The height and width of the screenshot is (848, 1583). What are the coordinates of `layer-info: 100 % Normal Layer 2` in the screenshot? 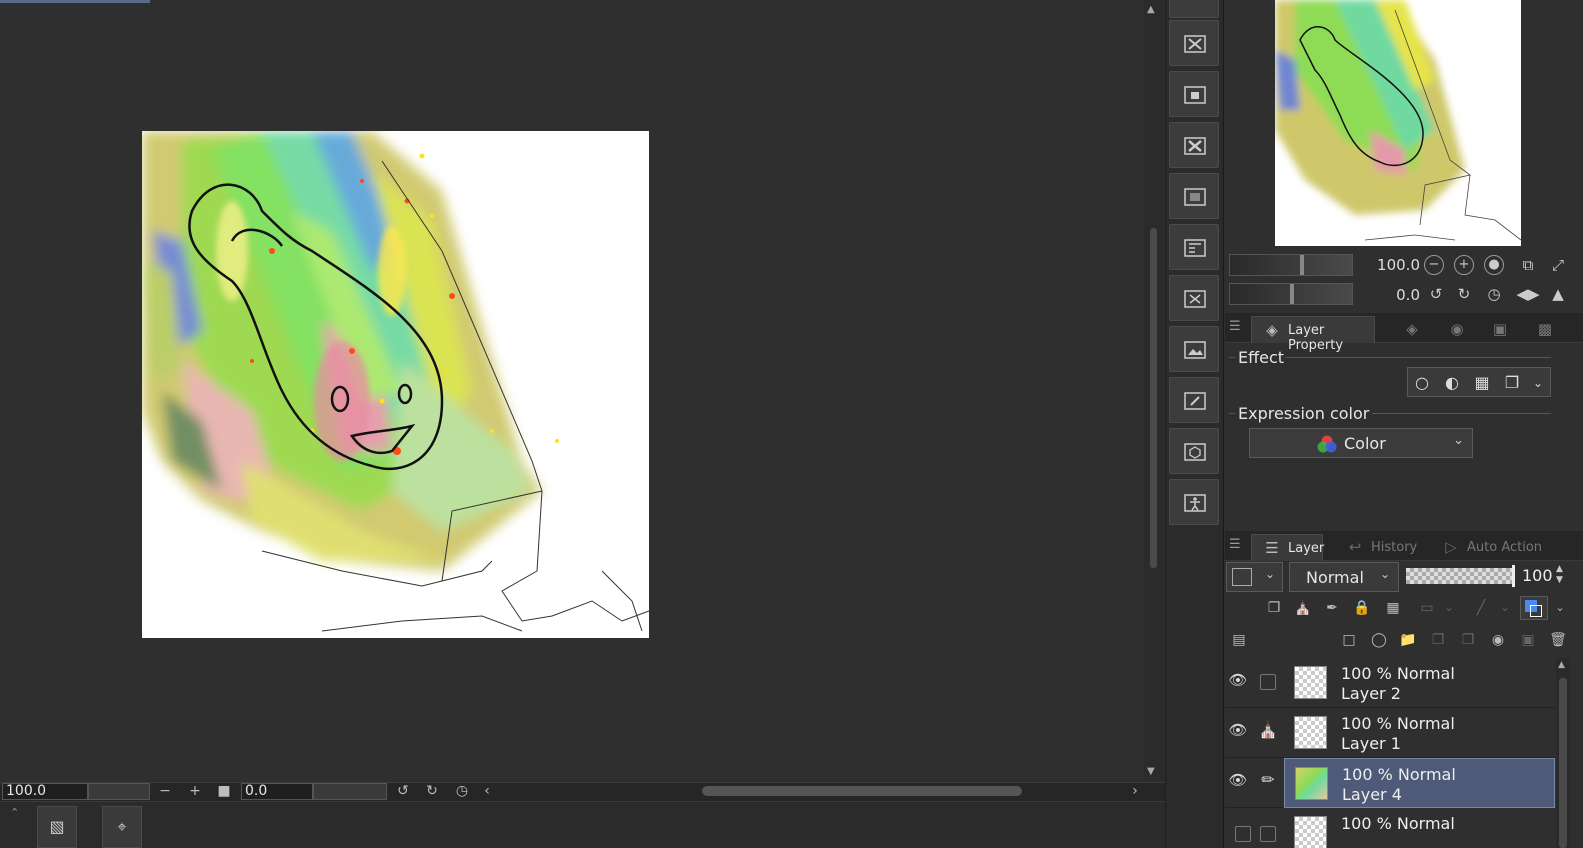 It's located at (1419, 683).